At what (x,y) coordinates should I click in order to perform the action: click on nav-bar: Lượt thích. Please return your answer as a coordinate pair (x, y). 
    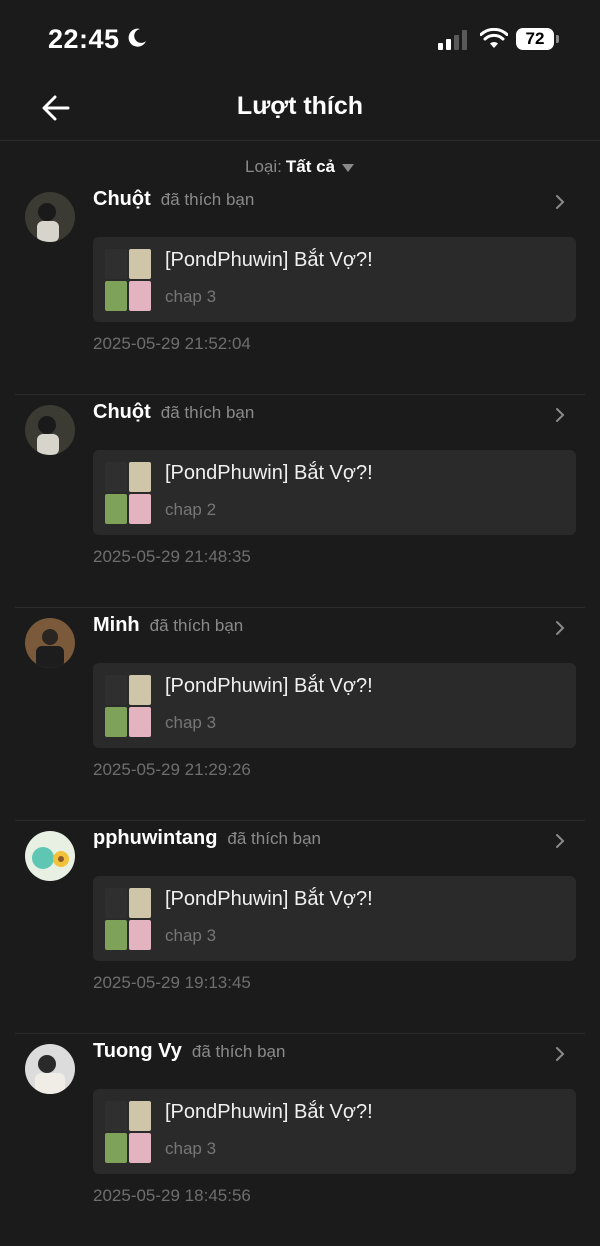
    Looking at the image, I should click on (300, 110).